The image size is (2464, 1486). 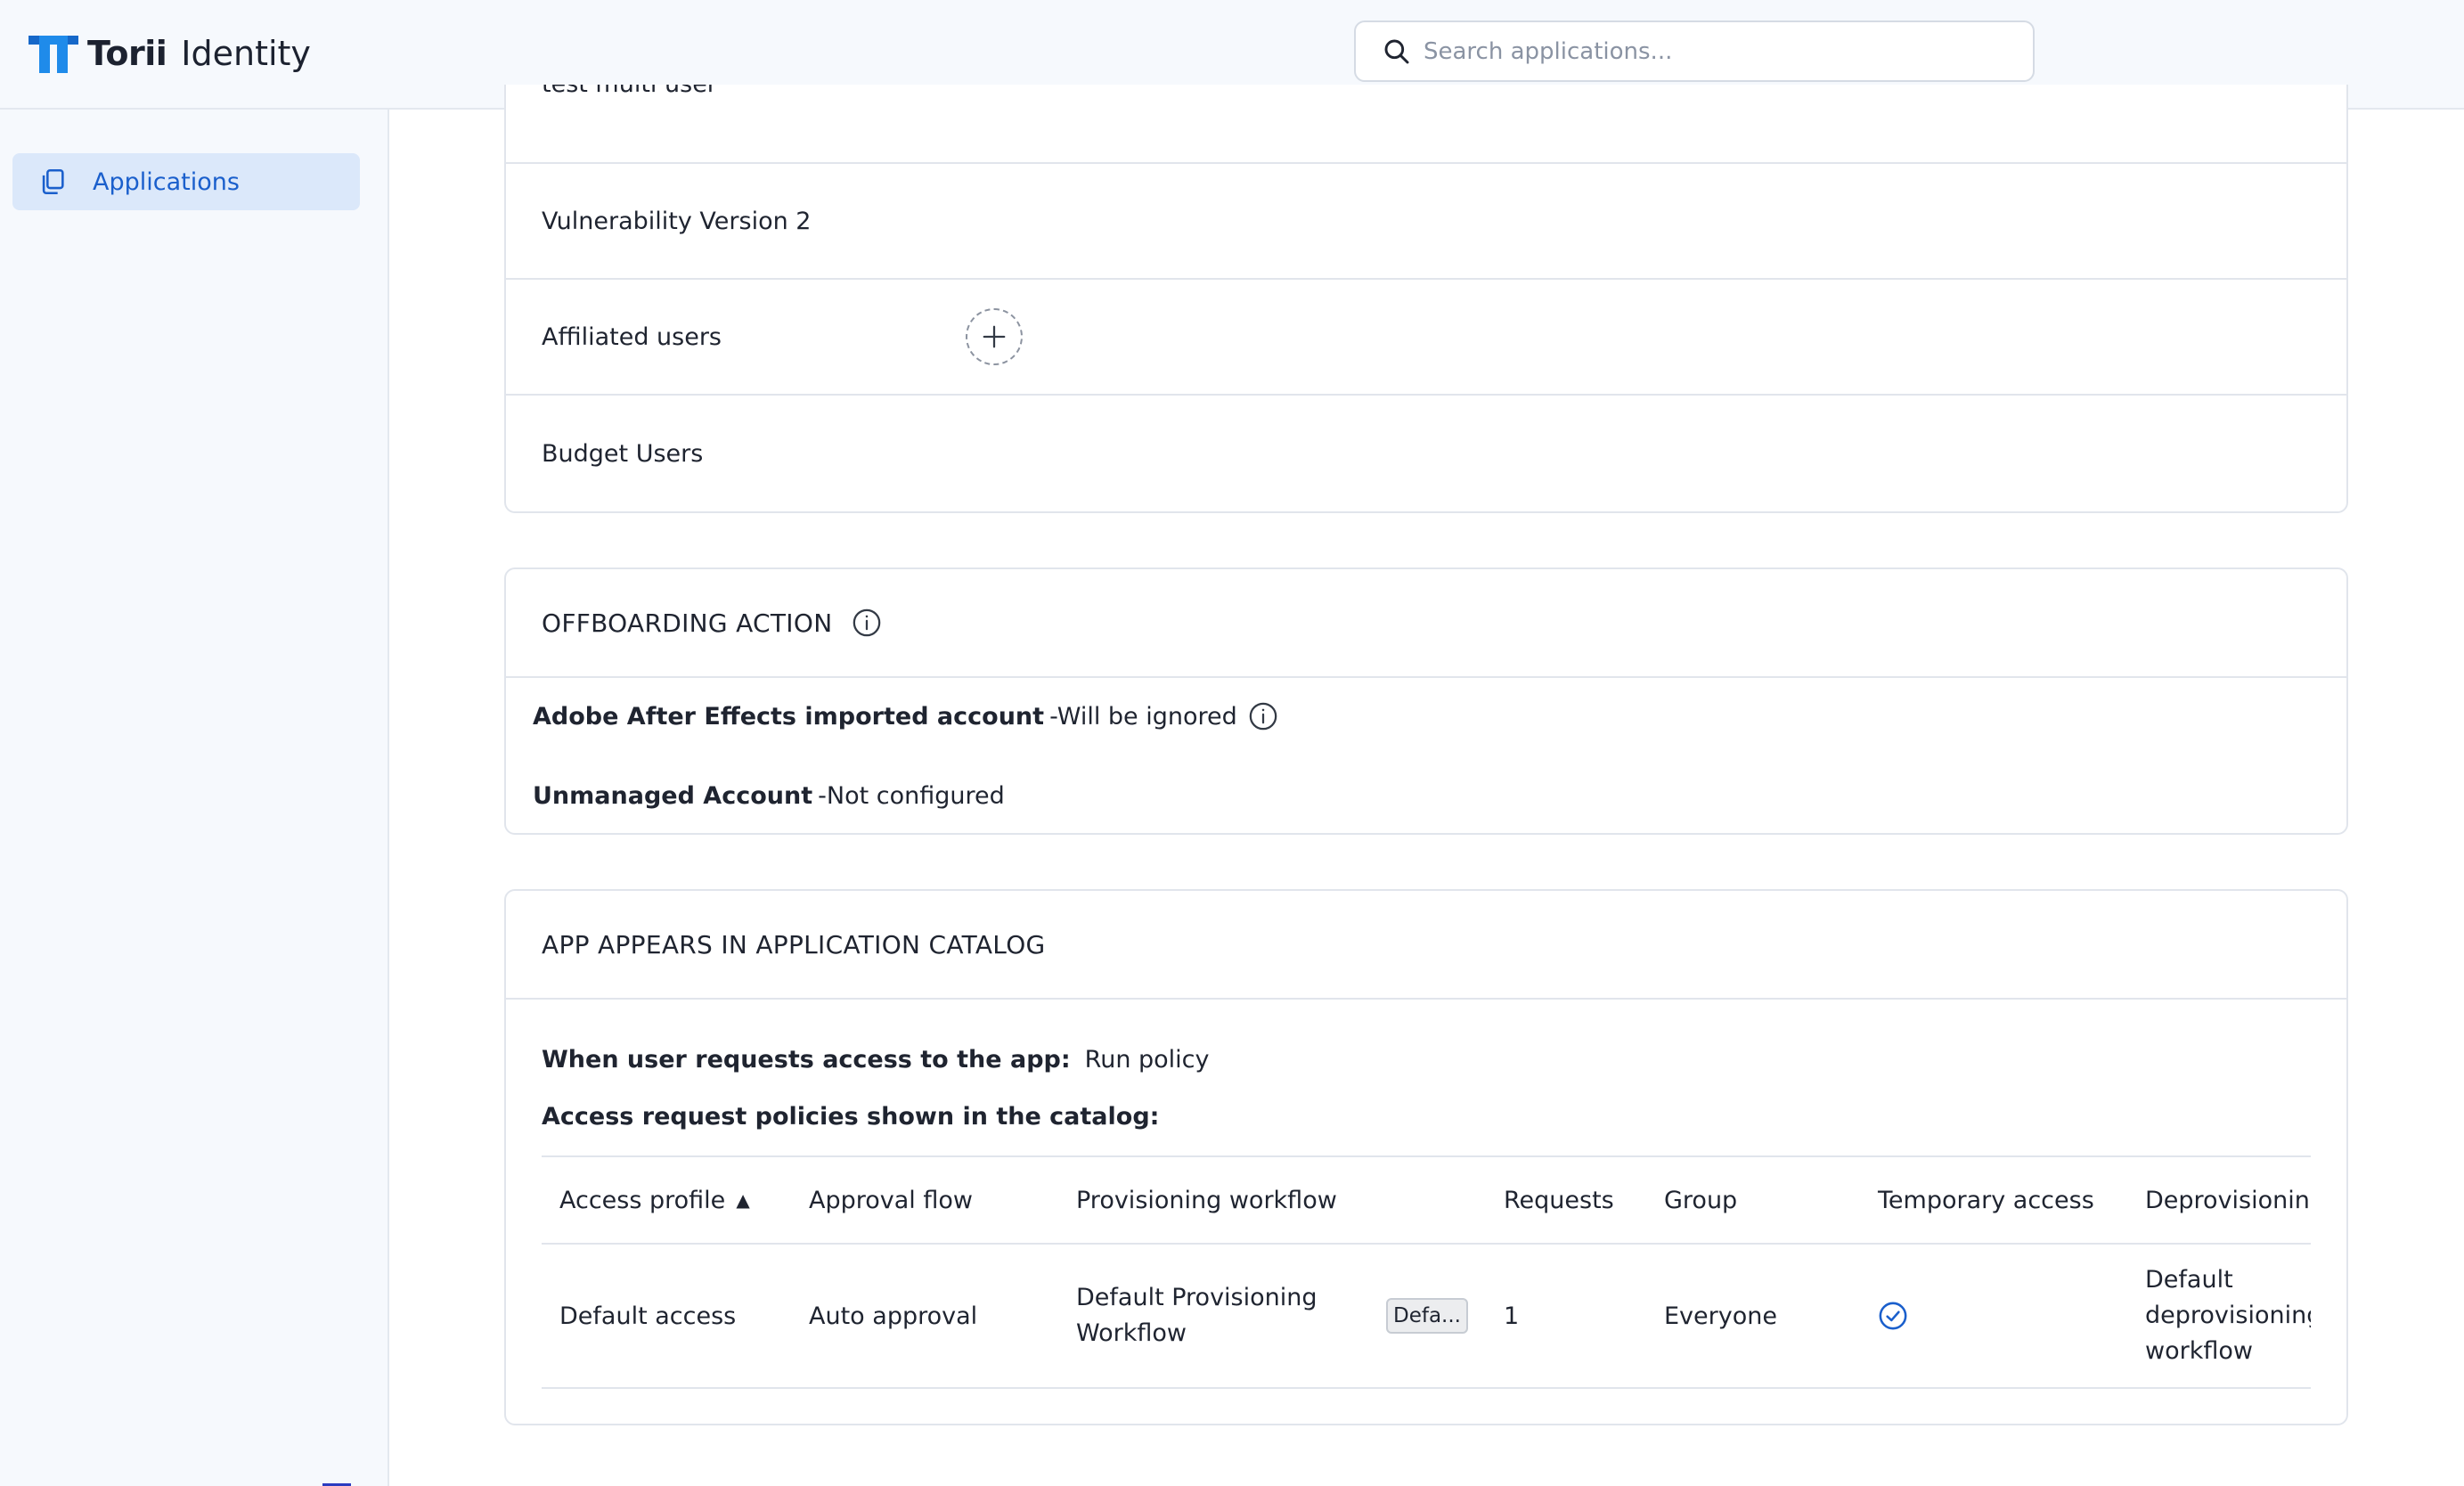 I want to click on request-policy-label: When user requests access to the app:, so click(x=807, y=1060).